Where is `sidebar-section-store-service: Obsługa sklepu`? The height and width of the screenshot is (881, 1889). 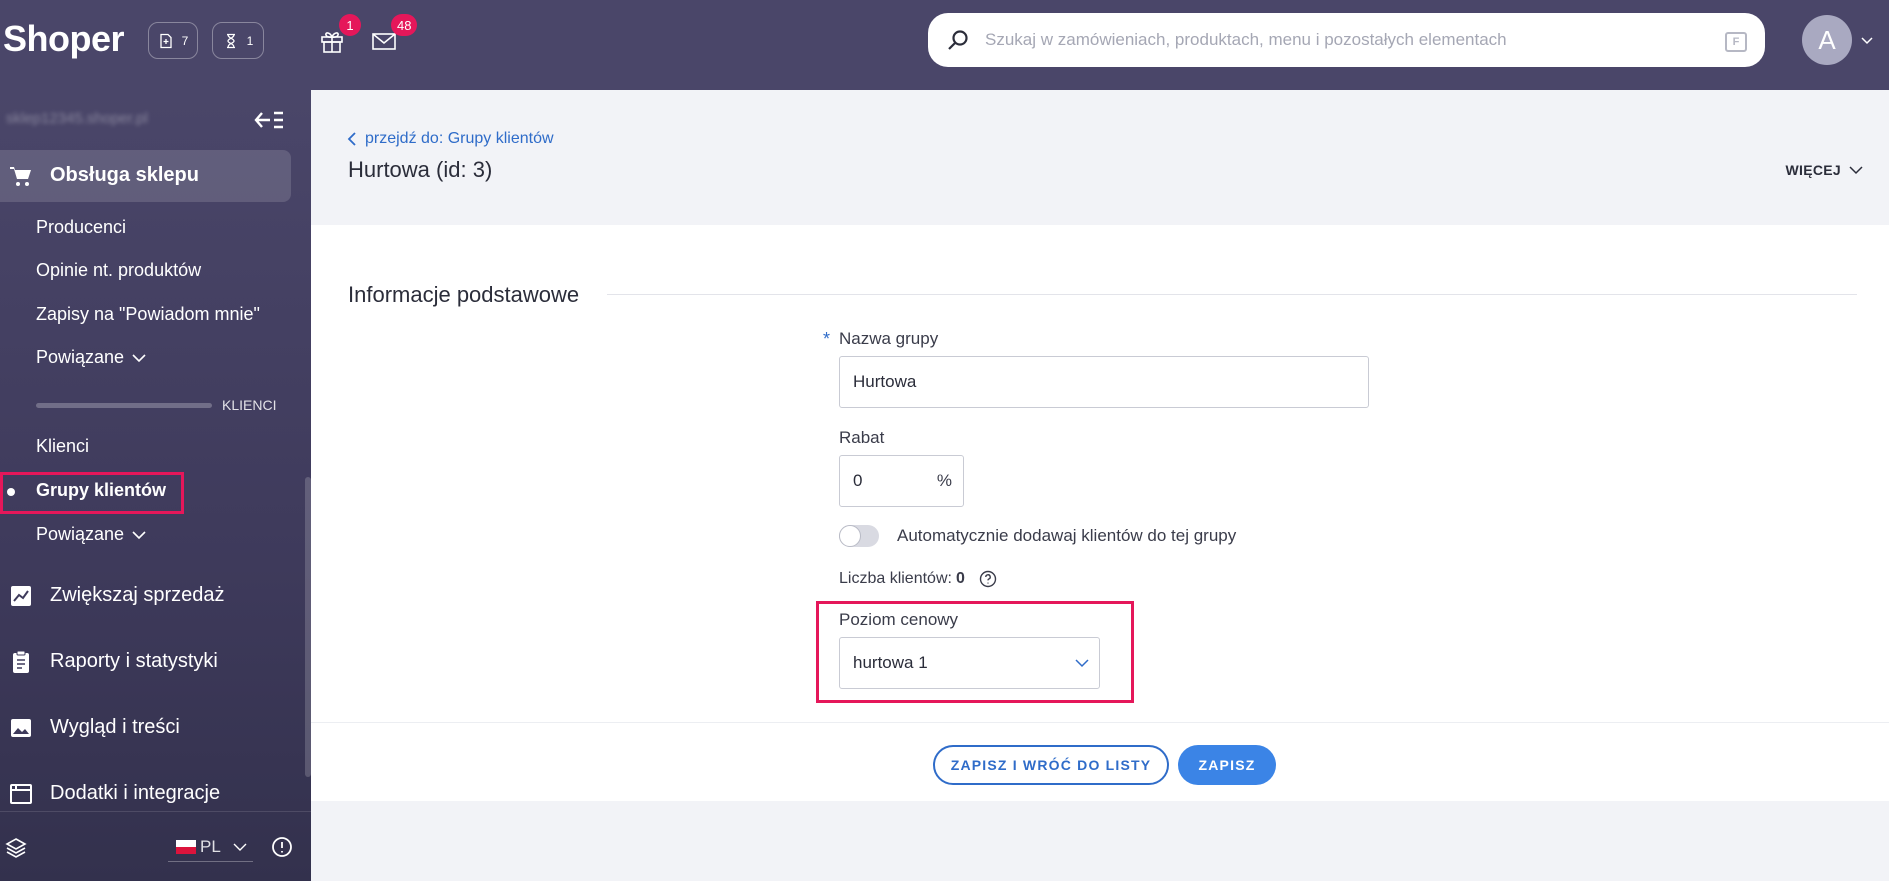 sidebar-section-store-service: Obsługa sklepu is located at coordinates (145, 176).